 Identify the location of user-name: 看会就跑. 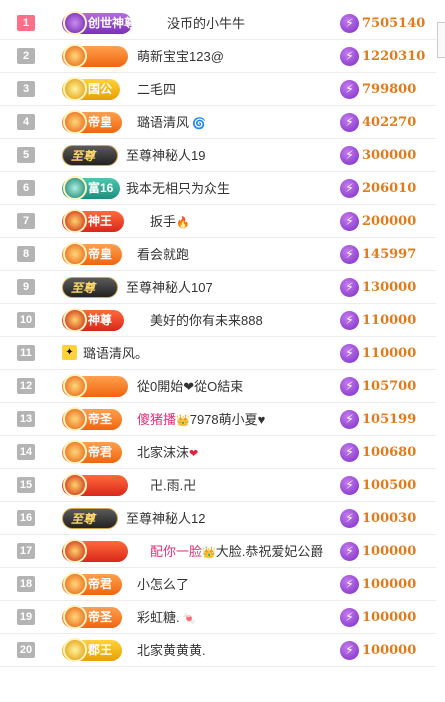
(163, 254).